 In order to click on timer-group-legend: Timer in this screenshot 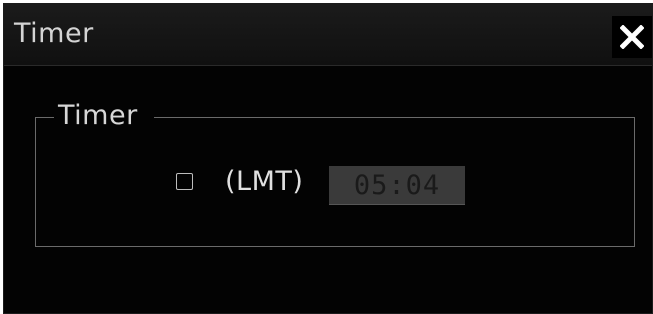, I will do `click(104, 115)`.